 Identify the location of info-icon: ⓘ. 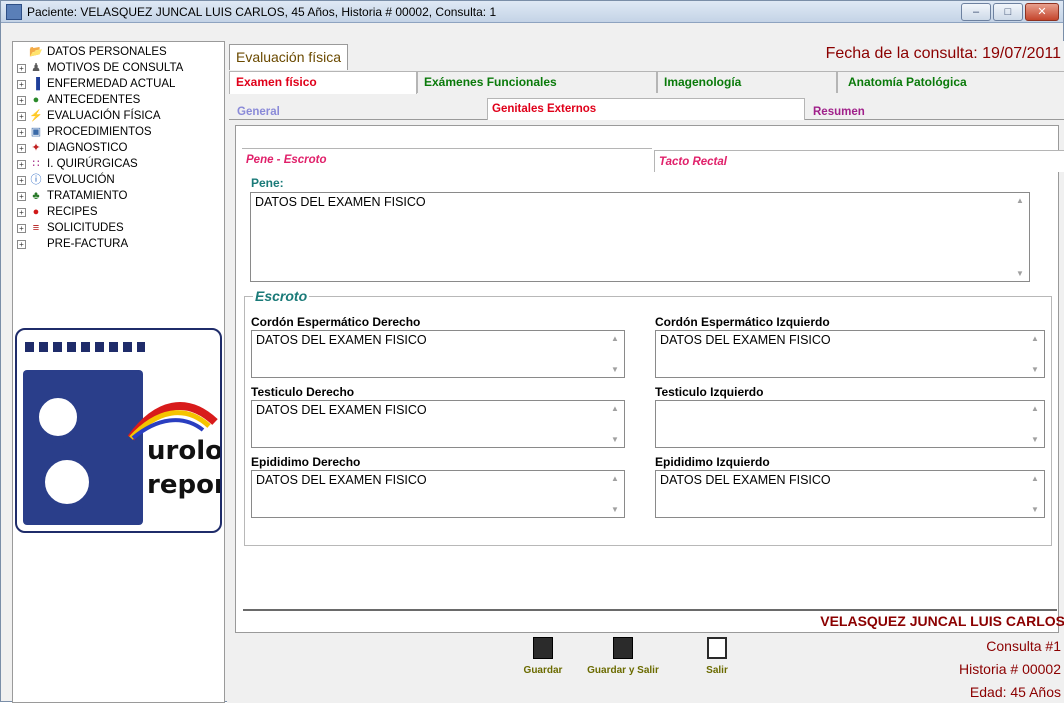
(36, 179).